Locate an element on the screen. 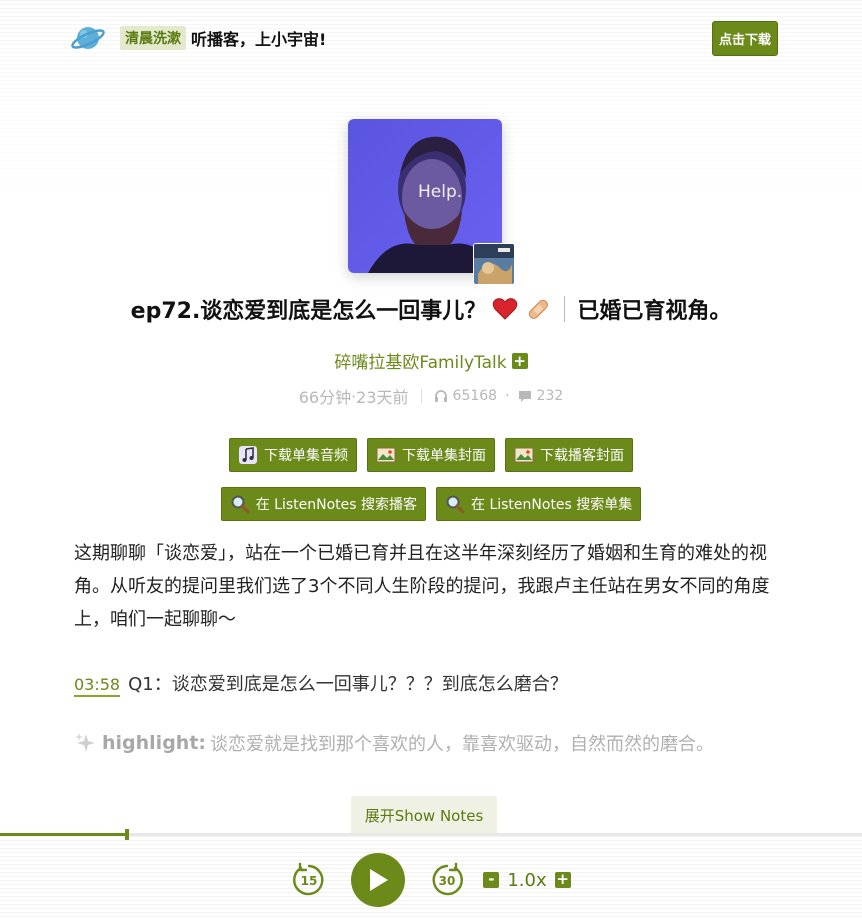  slogan: 听播客，上小宇宙! is located at coordinates (259, 39).